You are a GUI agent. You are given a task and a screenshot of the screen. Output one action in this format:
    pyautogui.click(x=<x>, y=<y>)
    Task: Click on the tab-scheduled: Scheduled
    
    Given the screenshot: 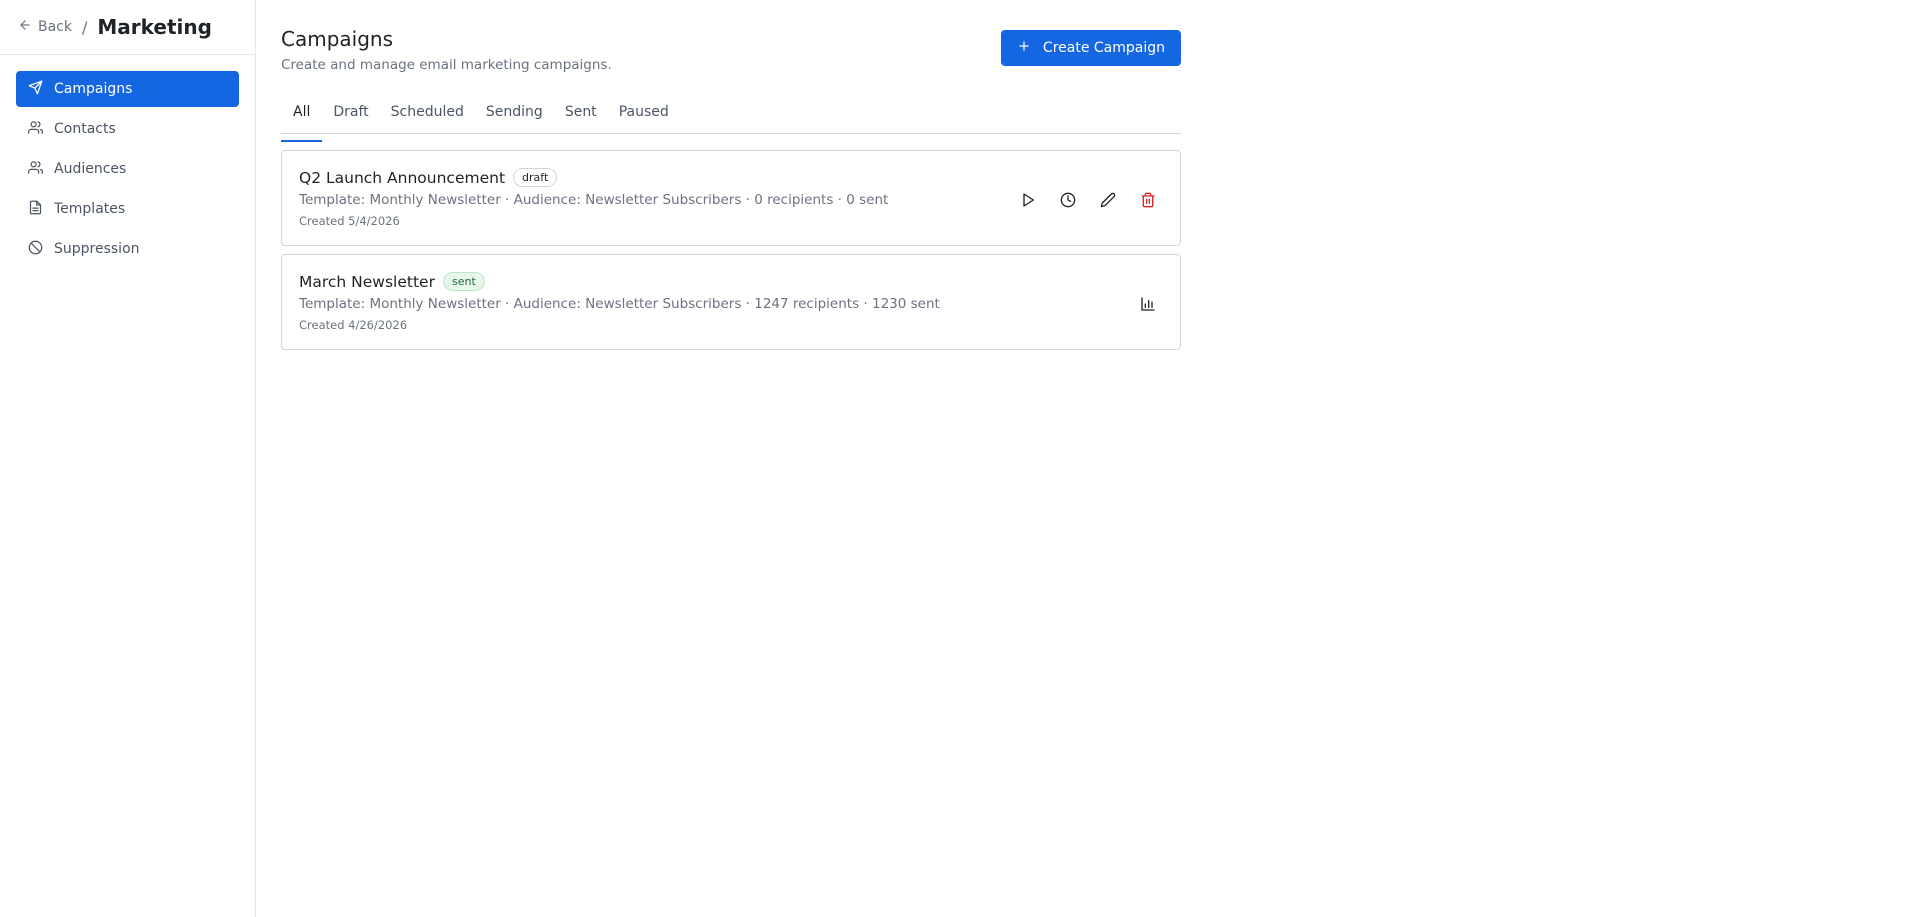 What is the action you would take?
    pyautogui.click(x=427, y=115)
    